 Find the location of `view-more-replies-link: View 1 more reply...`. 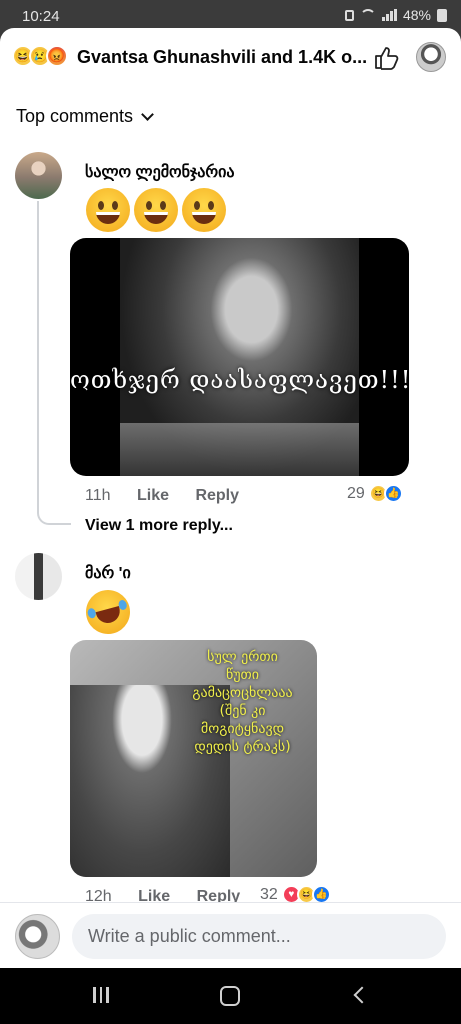

view-more-replies-link: View 1 more reply... is located at coordinates (159, 526).